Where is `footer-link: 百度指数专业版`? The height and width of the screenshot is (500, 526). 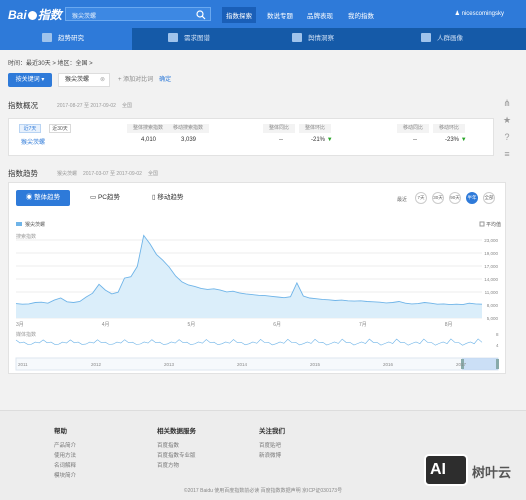 footer-link: 百度指数专业版 is located at coordinates (176, 456).